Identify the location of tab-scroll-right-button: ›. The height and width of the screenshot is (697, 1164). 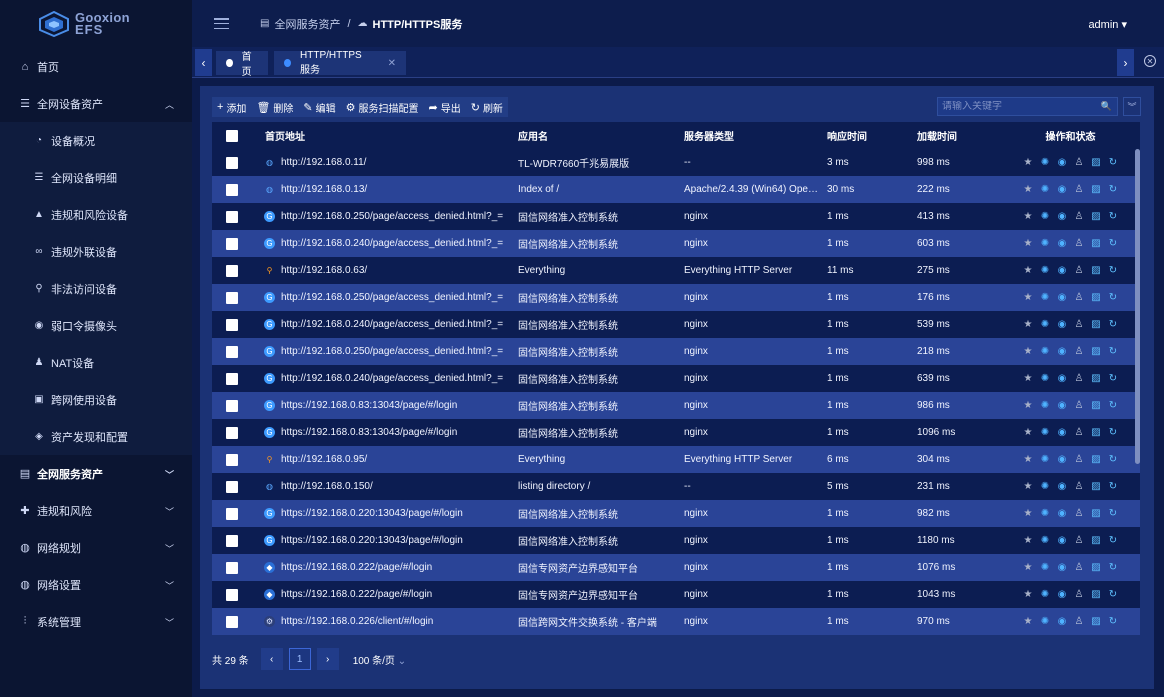
(1125, 62).